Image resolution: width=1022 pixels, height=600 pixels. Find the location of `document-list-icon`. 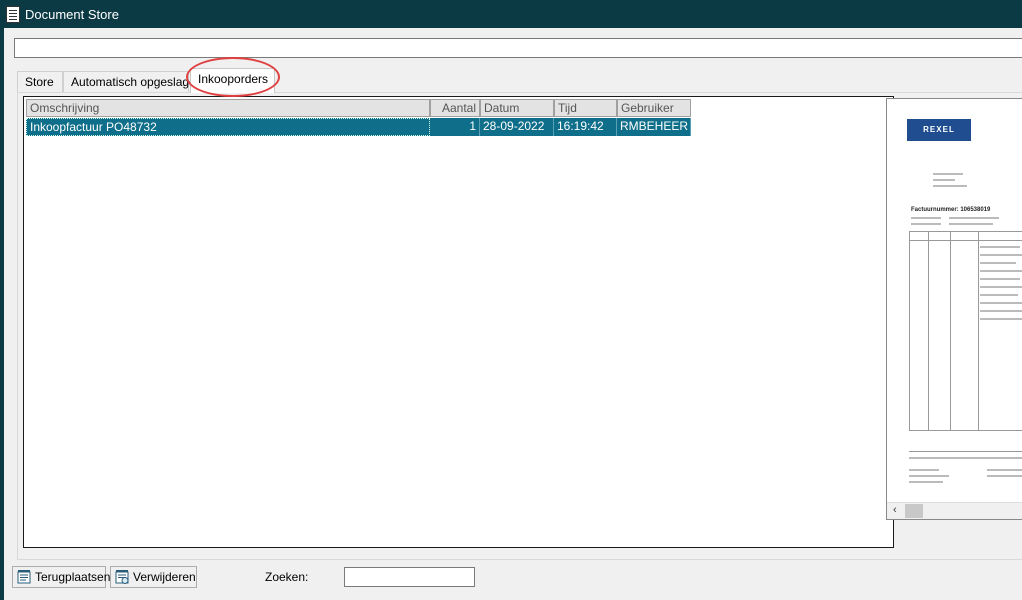

document-list-icon is located at coordinates (13, 14).